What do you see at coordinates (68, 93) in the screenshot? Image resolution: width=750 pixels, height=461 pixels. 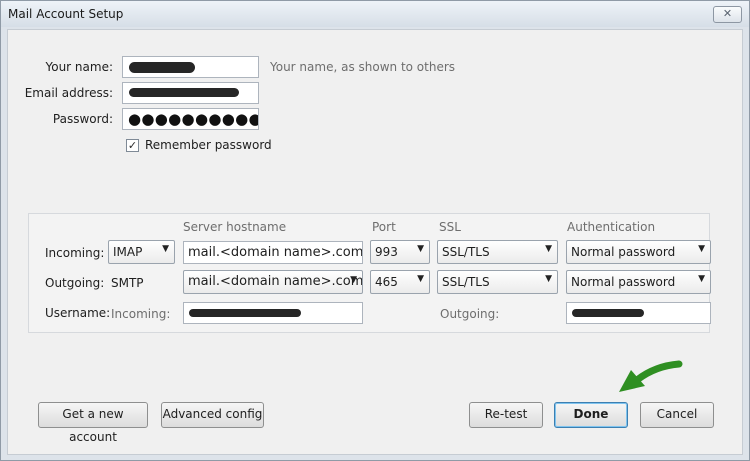 I see `email-label: Email address:` at bounding box center [68, 93].